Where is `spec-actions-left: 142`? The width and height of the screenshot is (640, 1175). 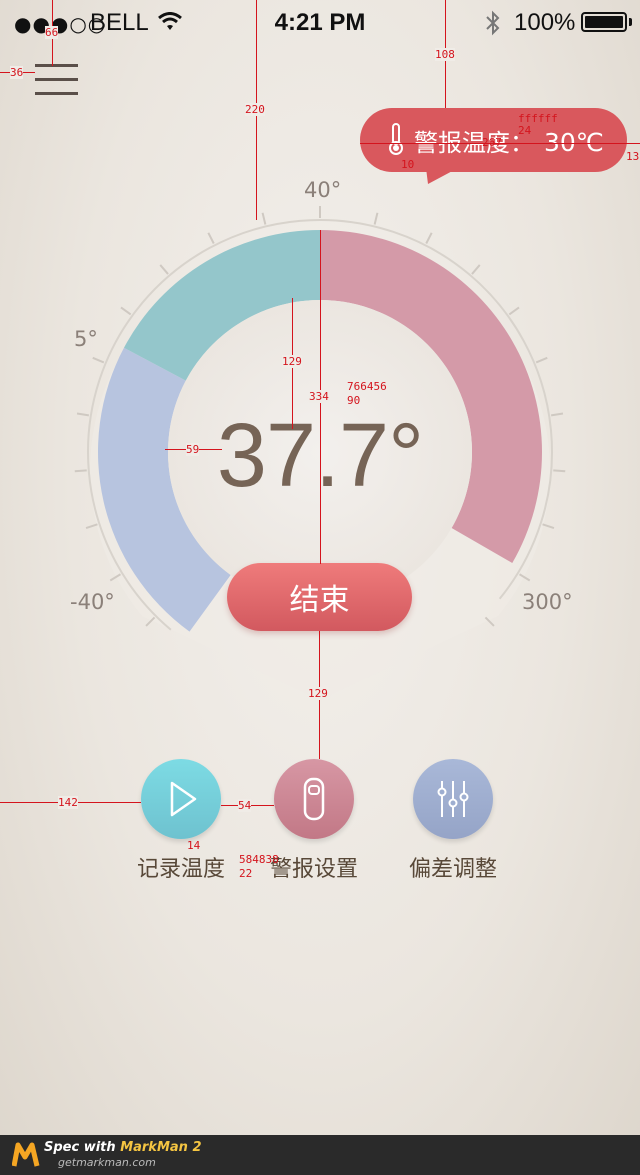 spec-actions-left: 142 is located at coordinates (68, 802).